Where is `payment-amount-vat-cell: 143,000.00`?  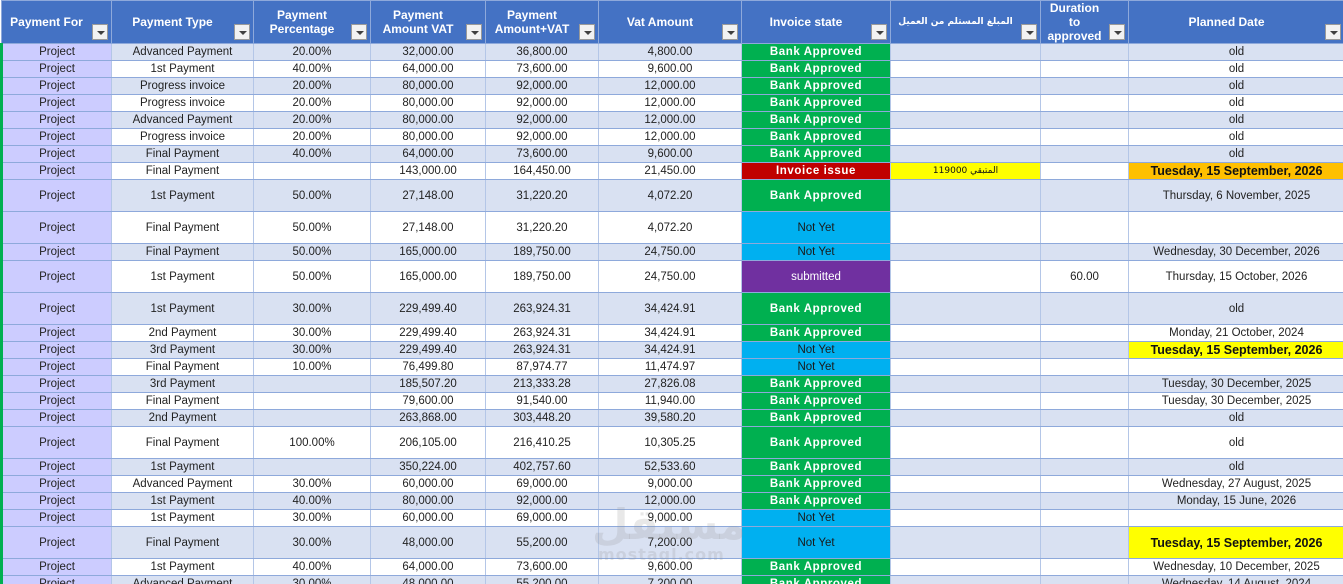 payment-amount-vat-cell: 143,000.00 is located at coordinates (428, 171).